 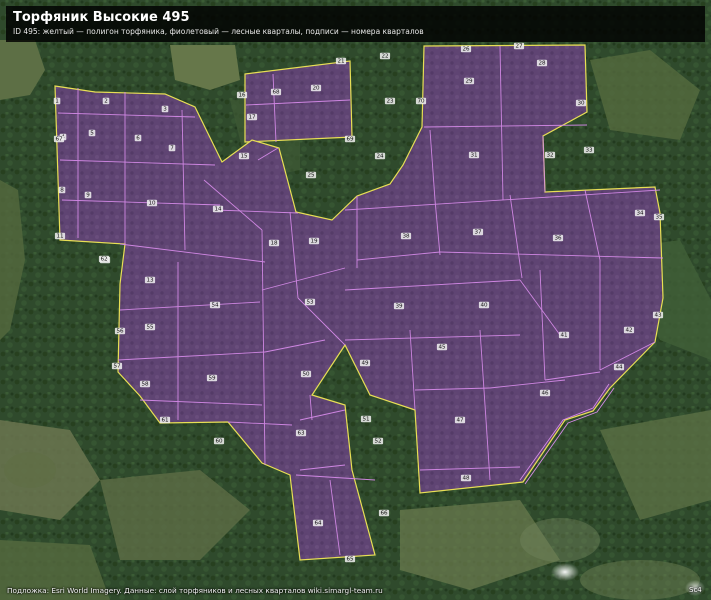 I want to click on quarter-label: 50, so click(x=306, y=374).